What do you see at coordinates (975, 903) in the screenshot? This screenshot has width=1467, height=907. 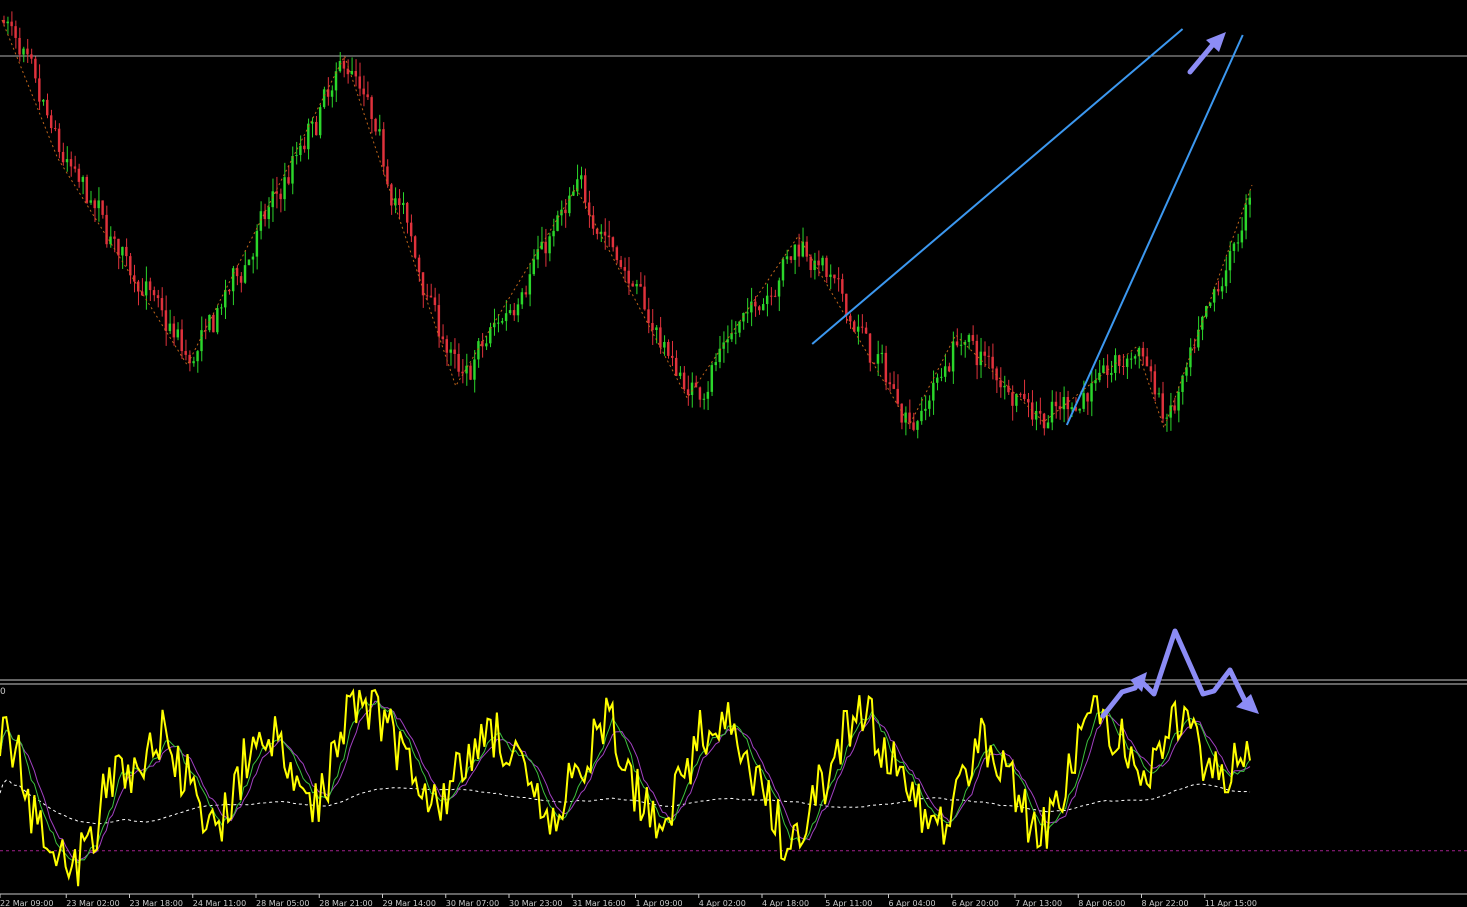 I see `time-axis-label: 6 Apr 20:00` at bounding box center [975, 903].